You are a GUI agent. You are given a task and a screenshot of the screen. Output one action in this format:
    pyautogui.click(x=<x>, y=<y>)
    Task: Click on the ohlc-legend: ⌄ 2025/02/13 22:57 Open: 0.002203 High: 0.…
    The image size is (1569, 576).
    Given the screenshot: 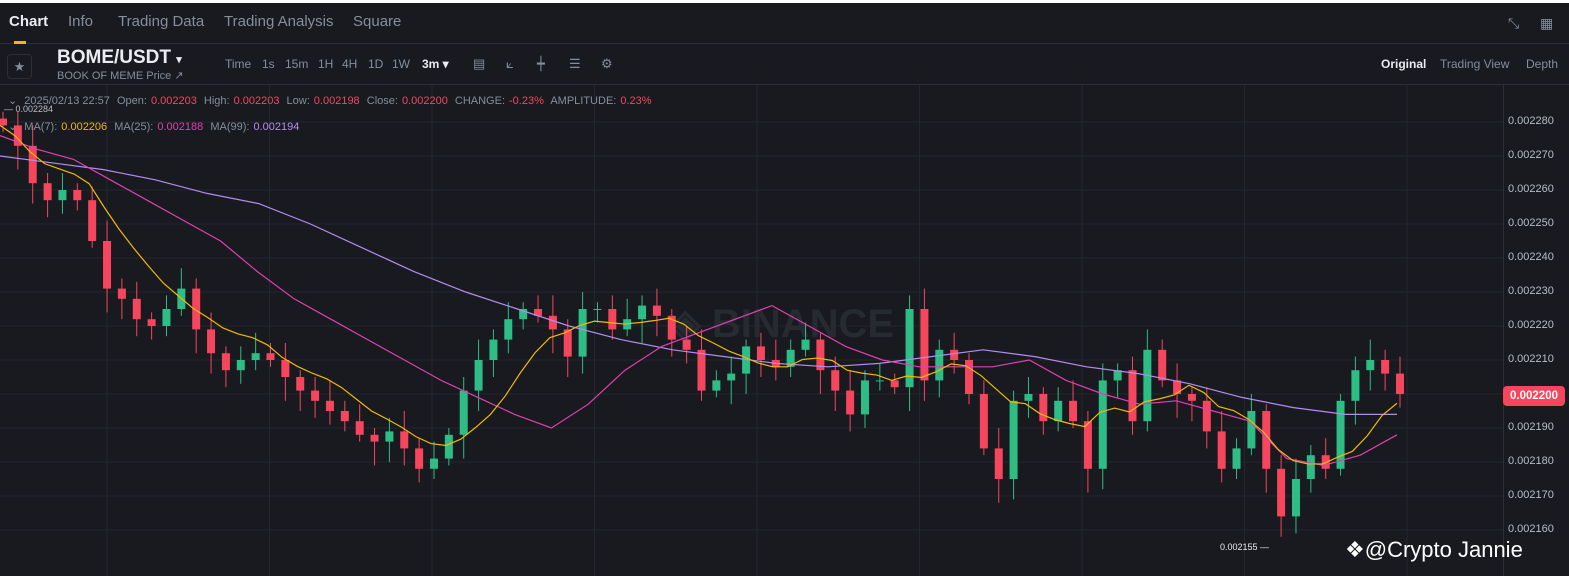 What is the action you would take?
    pyautogui.click(x=332, y=100)
    